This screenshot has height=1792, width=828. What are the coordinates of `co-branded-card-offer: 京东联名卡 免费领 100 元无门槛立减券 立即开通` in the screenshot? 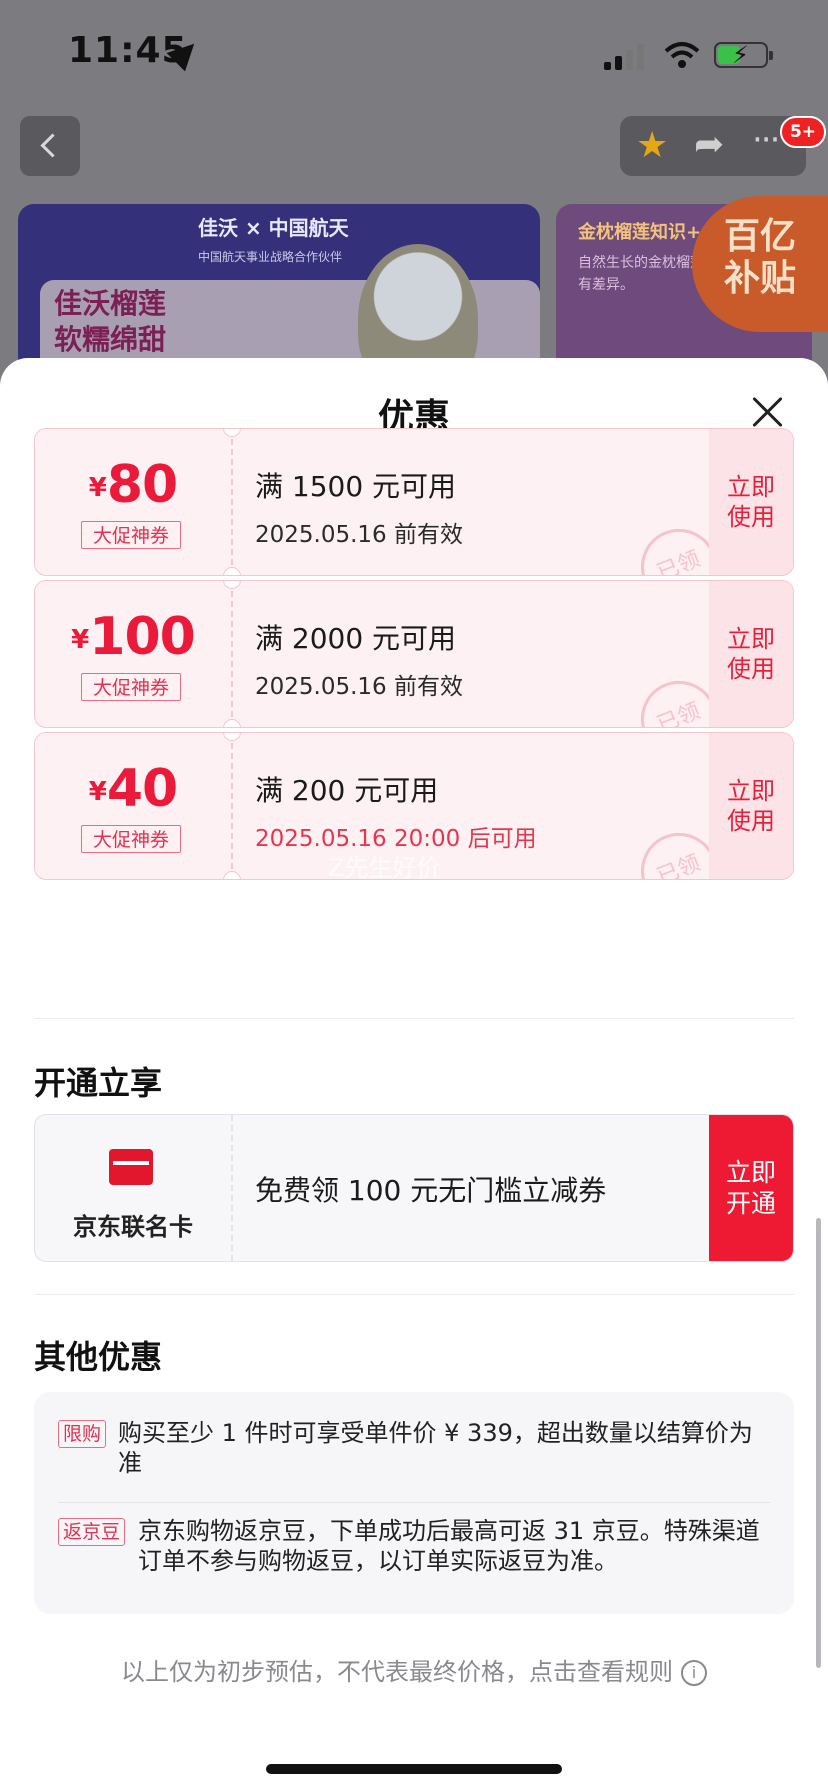 It's located at (414, 1188).